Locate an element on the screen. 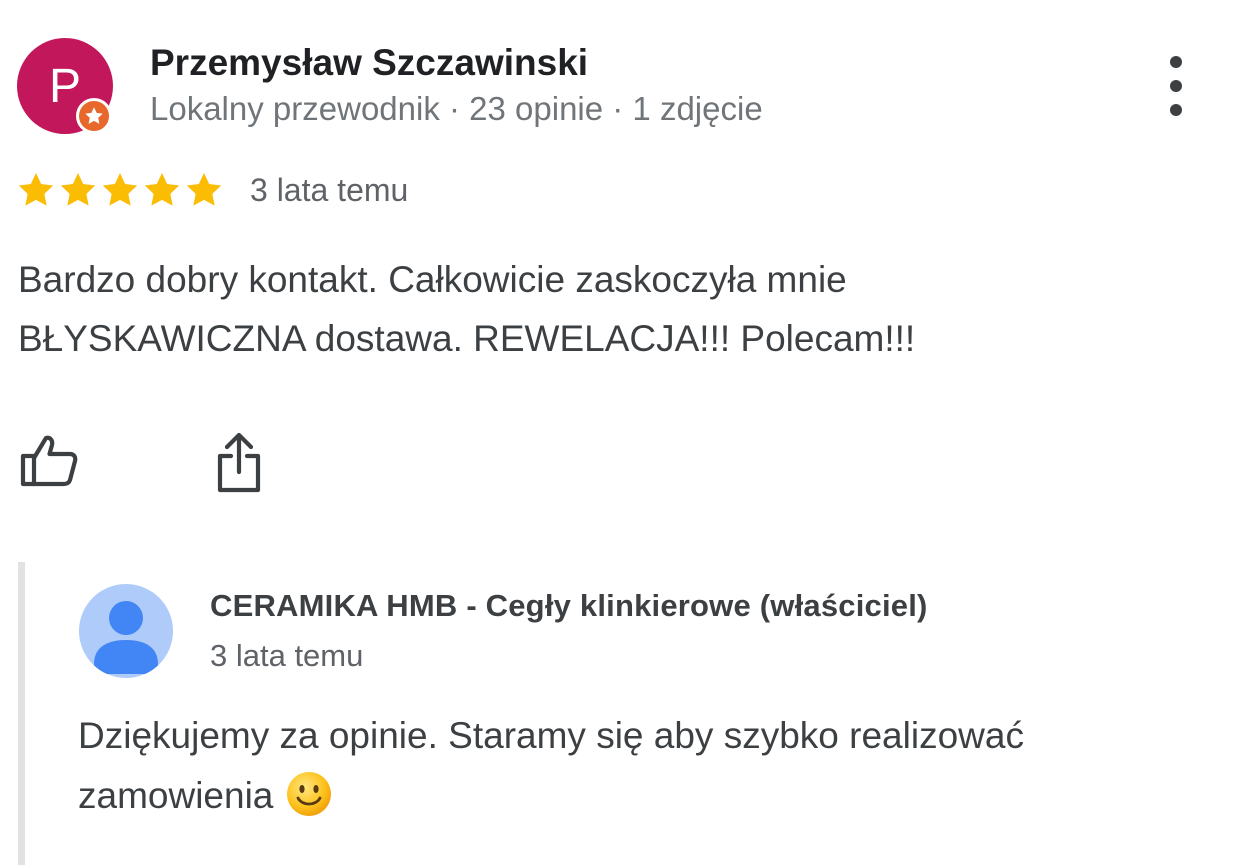  reviewer-name: Przemysław Szczawinski is located at coordinates (369, 63).